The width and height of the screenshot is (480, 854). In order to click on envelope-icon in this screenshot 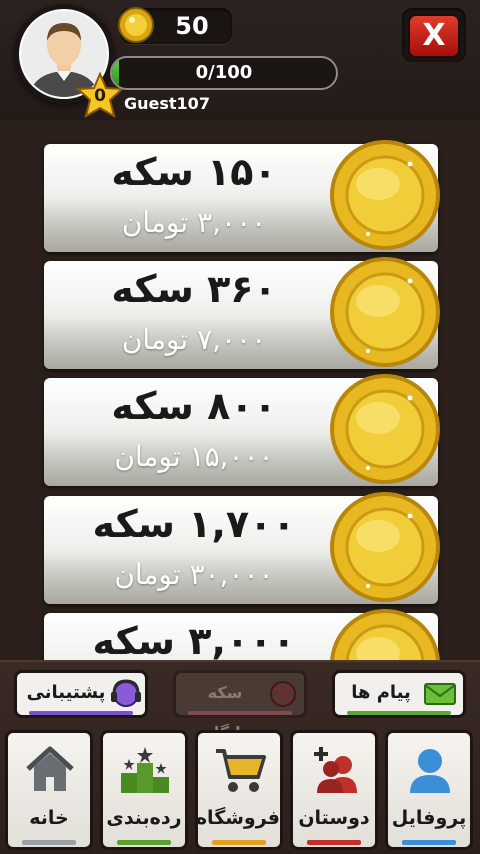, I will do `click(440, 694)`.